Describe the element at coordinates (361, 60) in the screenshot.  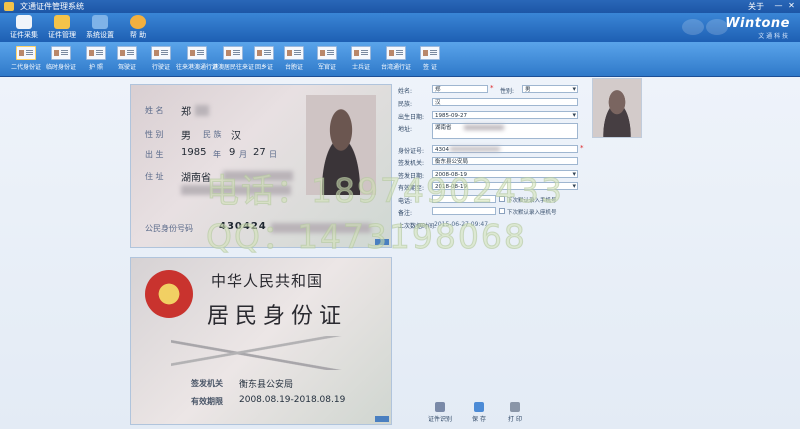
I see `doctype-soldier: 士兵证` at that location.